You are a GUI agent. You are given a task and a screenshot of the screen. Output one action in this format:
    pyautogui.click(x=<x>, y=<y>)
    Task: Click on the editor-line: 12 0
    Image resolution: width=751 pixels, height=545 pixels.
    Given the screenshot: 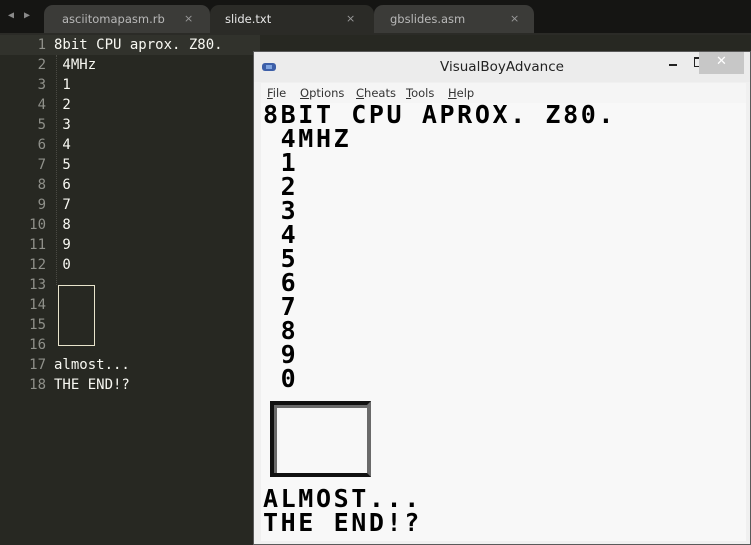 What is the action you would take?
    pyautogui.click(x=130, y=265)
    